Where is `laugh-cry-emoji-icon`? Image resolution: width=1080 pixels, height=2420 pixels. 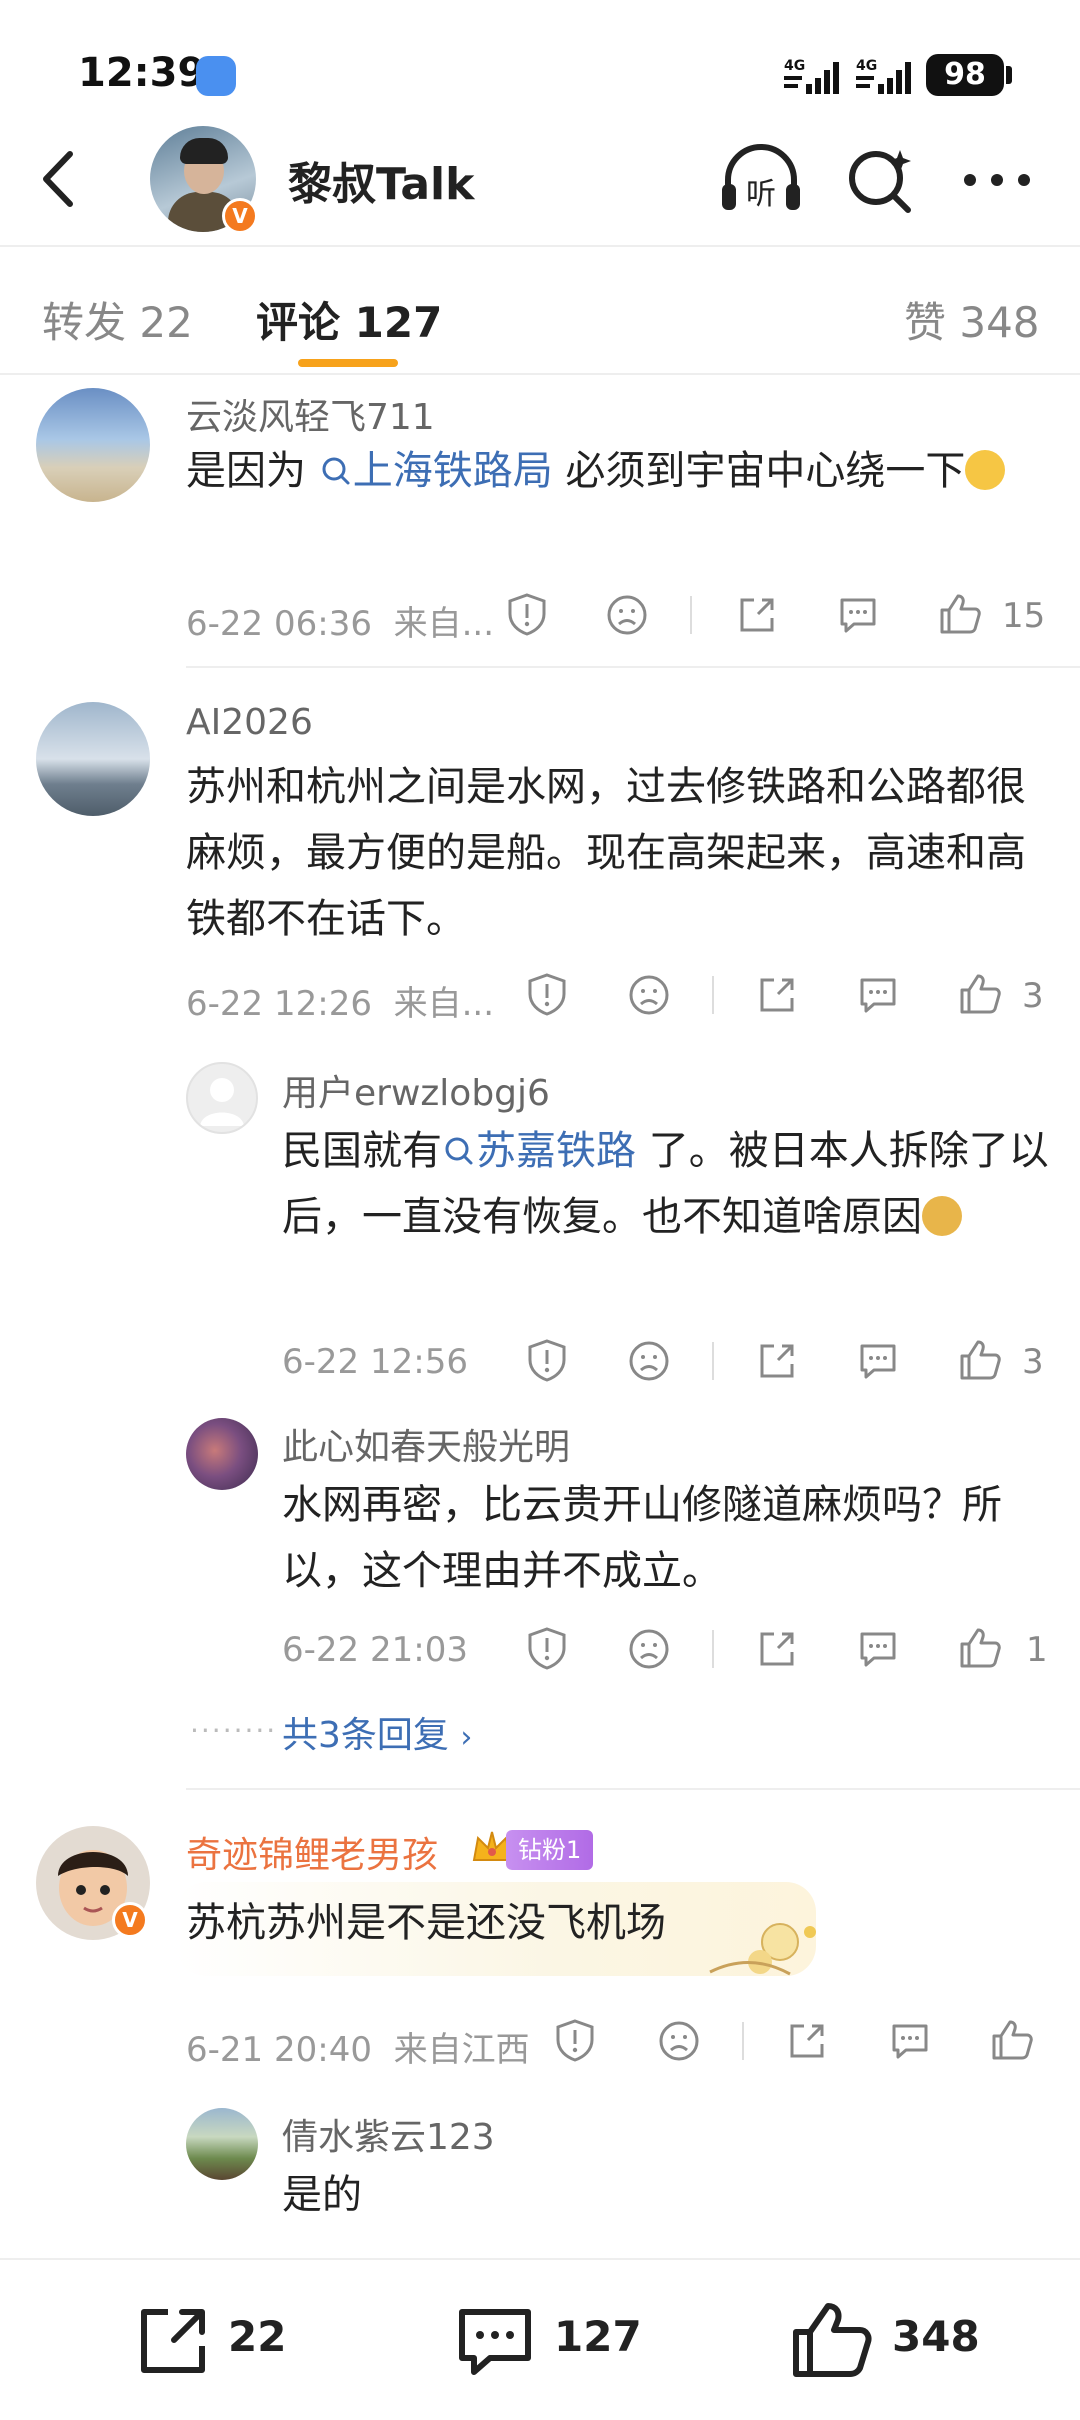
laugh-cry-emoji-icon is located at coordinates (985, 470).